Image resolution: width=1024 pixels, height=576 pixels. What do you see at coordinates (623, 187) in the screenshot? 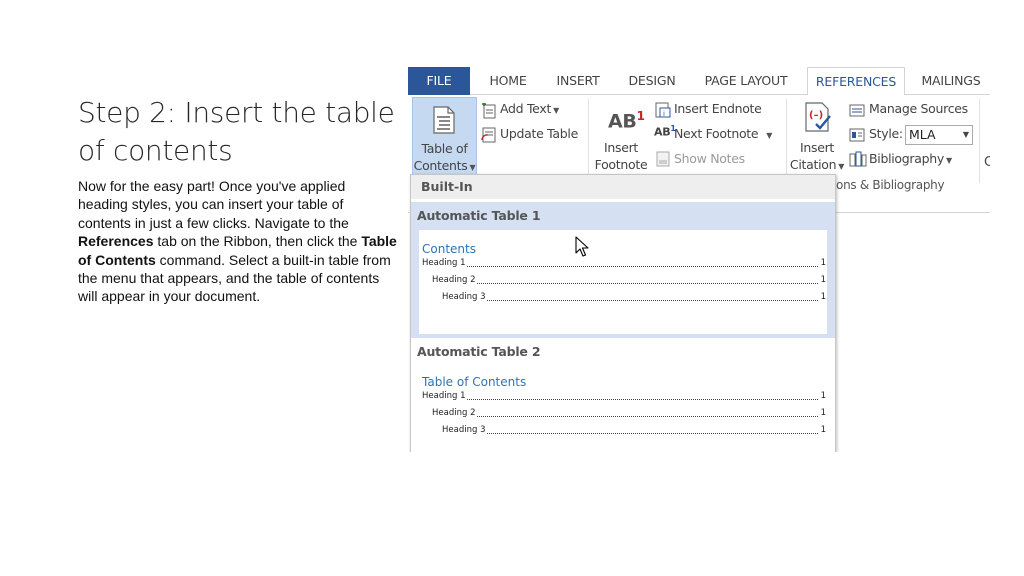
I see `menu-section-header: Built-In` at bounding box center [623, 187].